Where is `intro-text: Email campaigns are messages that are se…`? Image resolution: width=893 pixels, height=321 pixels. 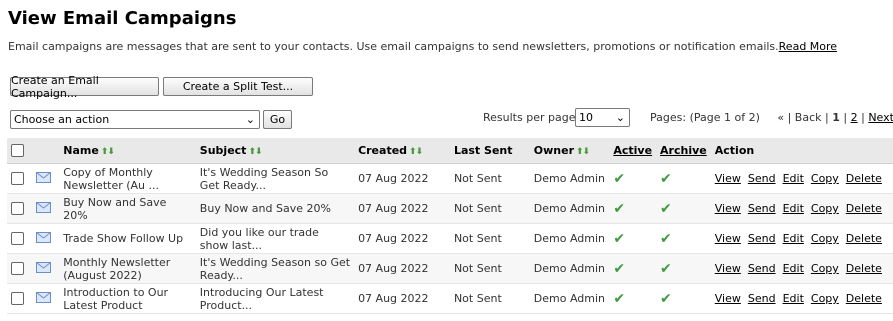 intro-text: Email campaigns are messages that are se… is located at coordinates (393, 46).